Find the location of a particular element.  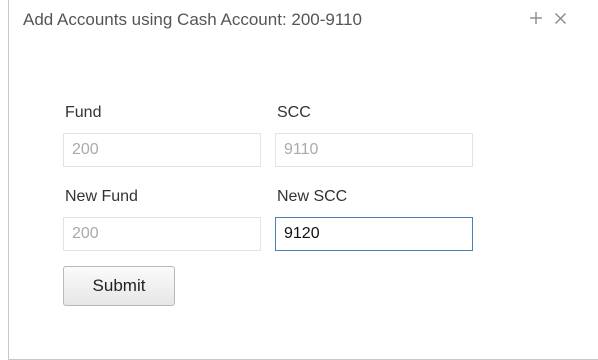

submit-button: Submit is located at coordinates (119, 286).